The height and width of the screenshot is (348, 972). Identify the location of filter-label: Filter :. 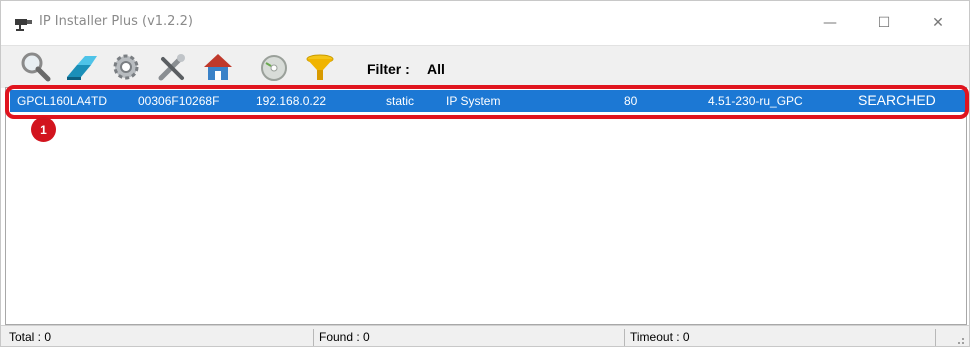
(388, 69).